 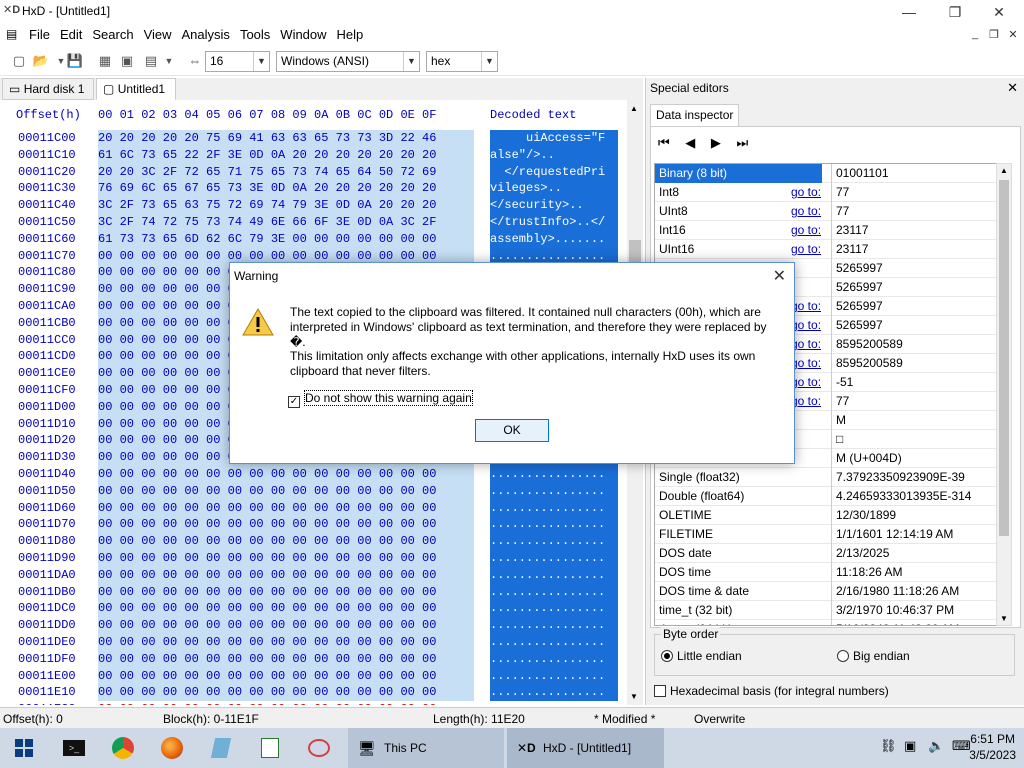 What do you see at coordinates (895, 591) in the screenshot?
I see `inspector-value: 2/16/1980 11:18:26 AM` at bounding box center [895, 591].